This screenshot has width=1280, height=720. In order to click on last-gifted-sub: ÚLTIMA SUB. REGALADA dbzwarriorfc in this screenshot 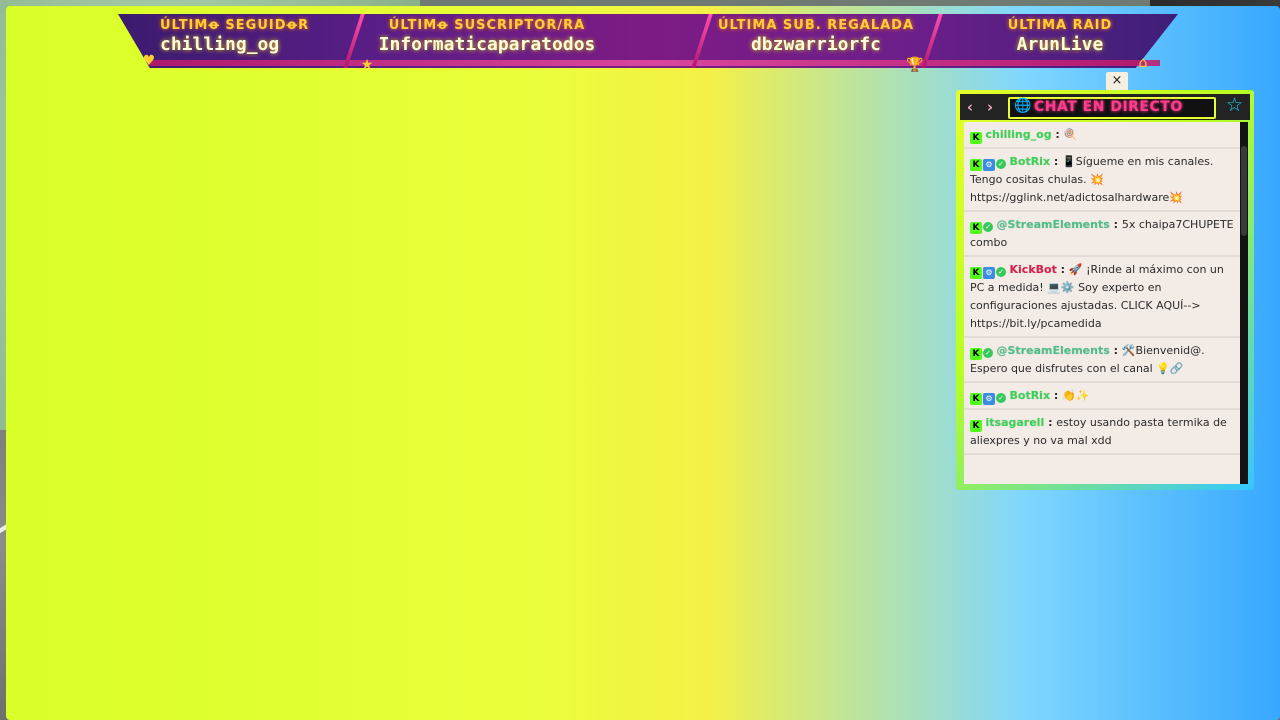, I will do `click(816, 41)`.